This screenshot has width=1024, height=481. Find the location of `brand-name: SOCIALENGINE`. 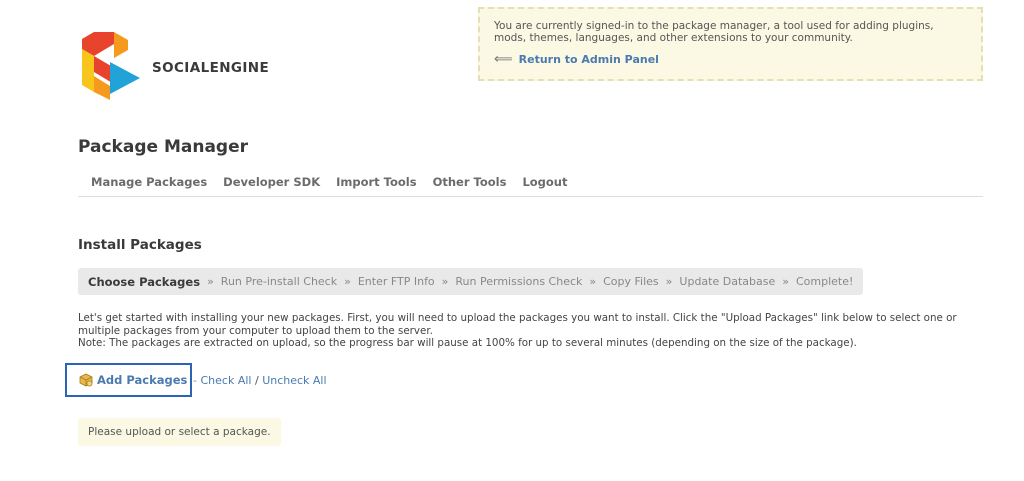

brand-name: SOCIALENGINE is located at coordinates (211, 68).